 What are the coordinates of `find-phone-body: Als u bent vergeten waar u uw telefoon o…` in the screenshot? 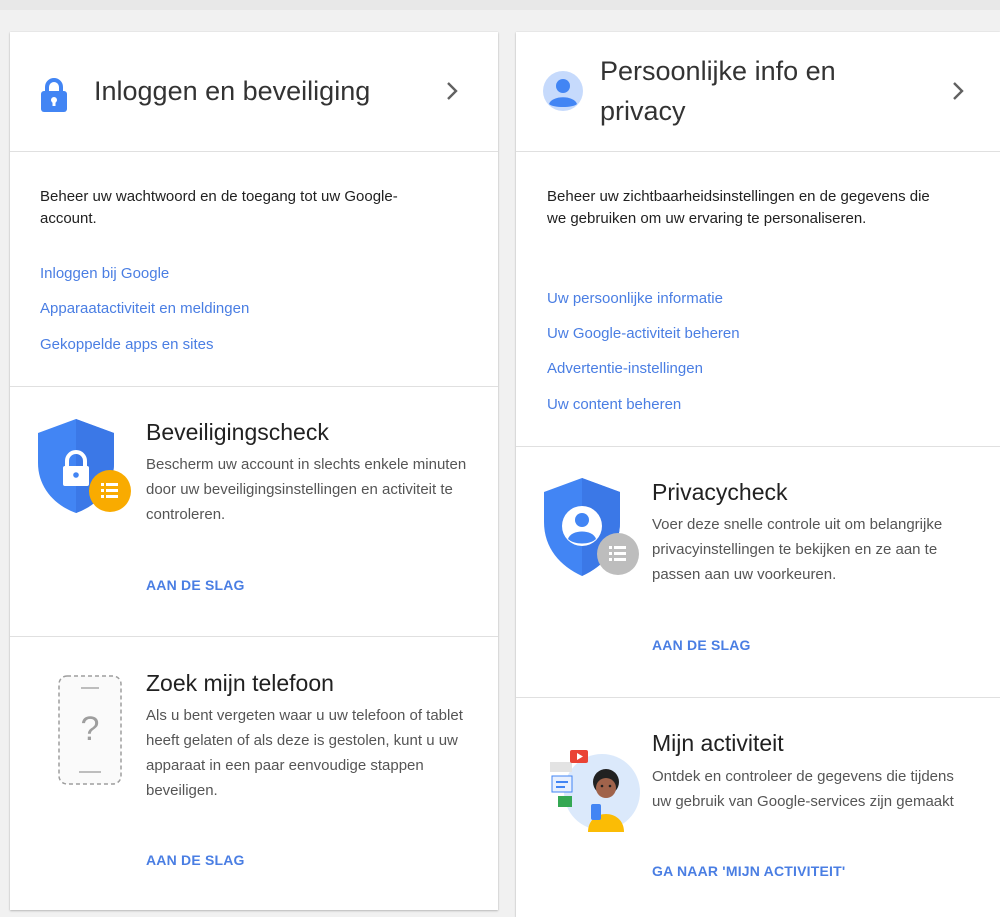 It's located at (304, 753).